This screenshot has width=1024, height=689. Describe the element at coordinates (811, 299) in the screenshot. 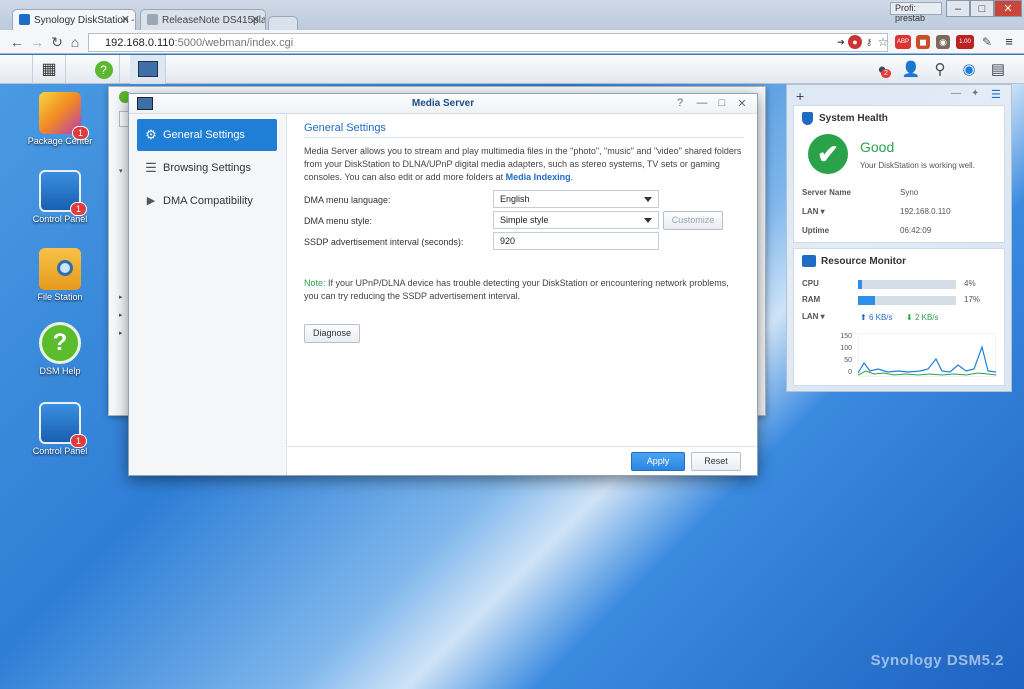

I see `ram-label: RAM` at that location.